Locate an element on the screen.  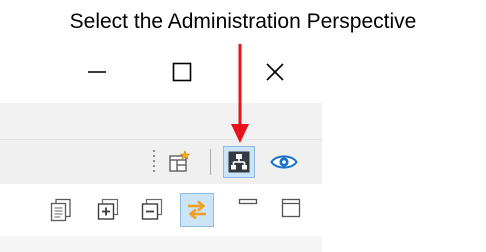
minimize-view-icon is located at coordinates (248, 201).